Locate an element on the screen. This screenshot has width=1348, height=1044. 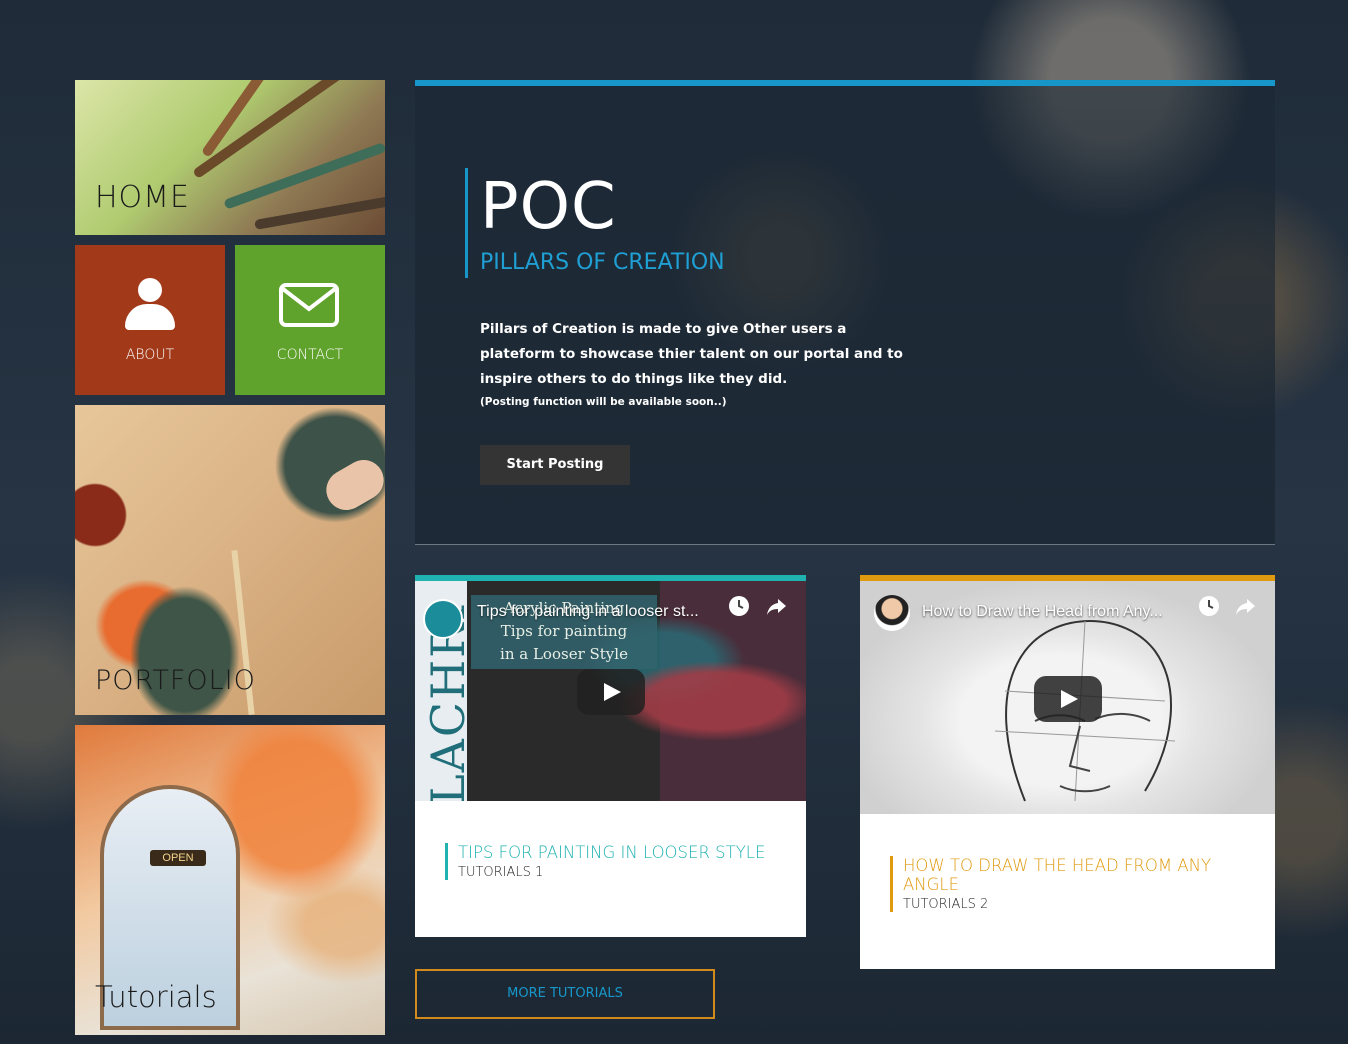
card-title: TIPS FOR PAINTING IN LOOSER STYLE is located at coordinates (611, 852).